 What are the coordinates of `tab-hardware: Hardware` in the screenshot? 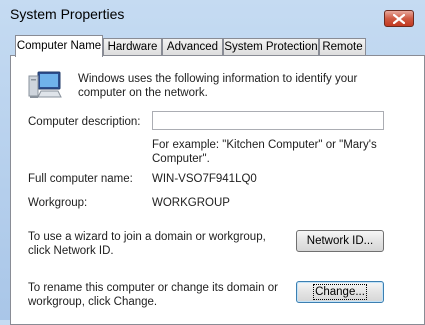 It's located at (132, 47).